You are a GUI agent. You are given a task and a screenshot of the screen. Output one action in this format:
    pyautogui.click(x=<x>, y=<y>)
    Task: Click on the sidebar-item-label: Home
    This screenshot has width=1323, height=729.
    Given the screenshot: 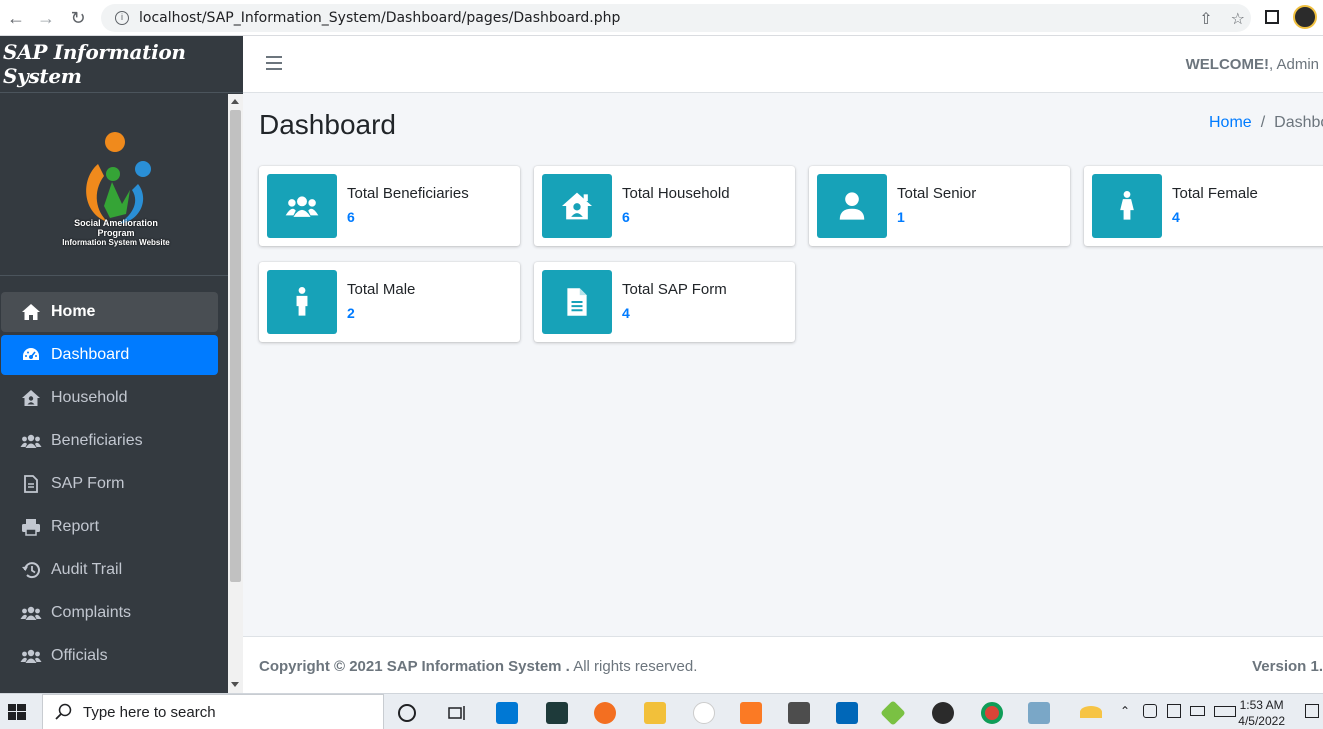 What is the action you would take?
    pyautogui.click(x=73, y=311)
    